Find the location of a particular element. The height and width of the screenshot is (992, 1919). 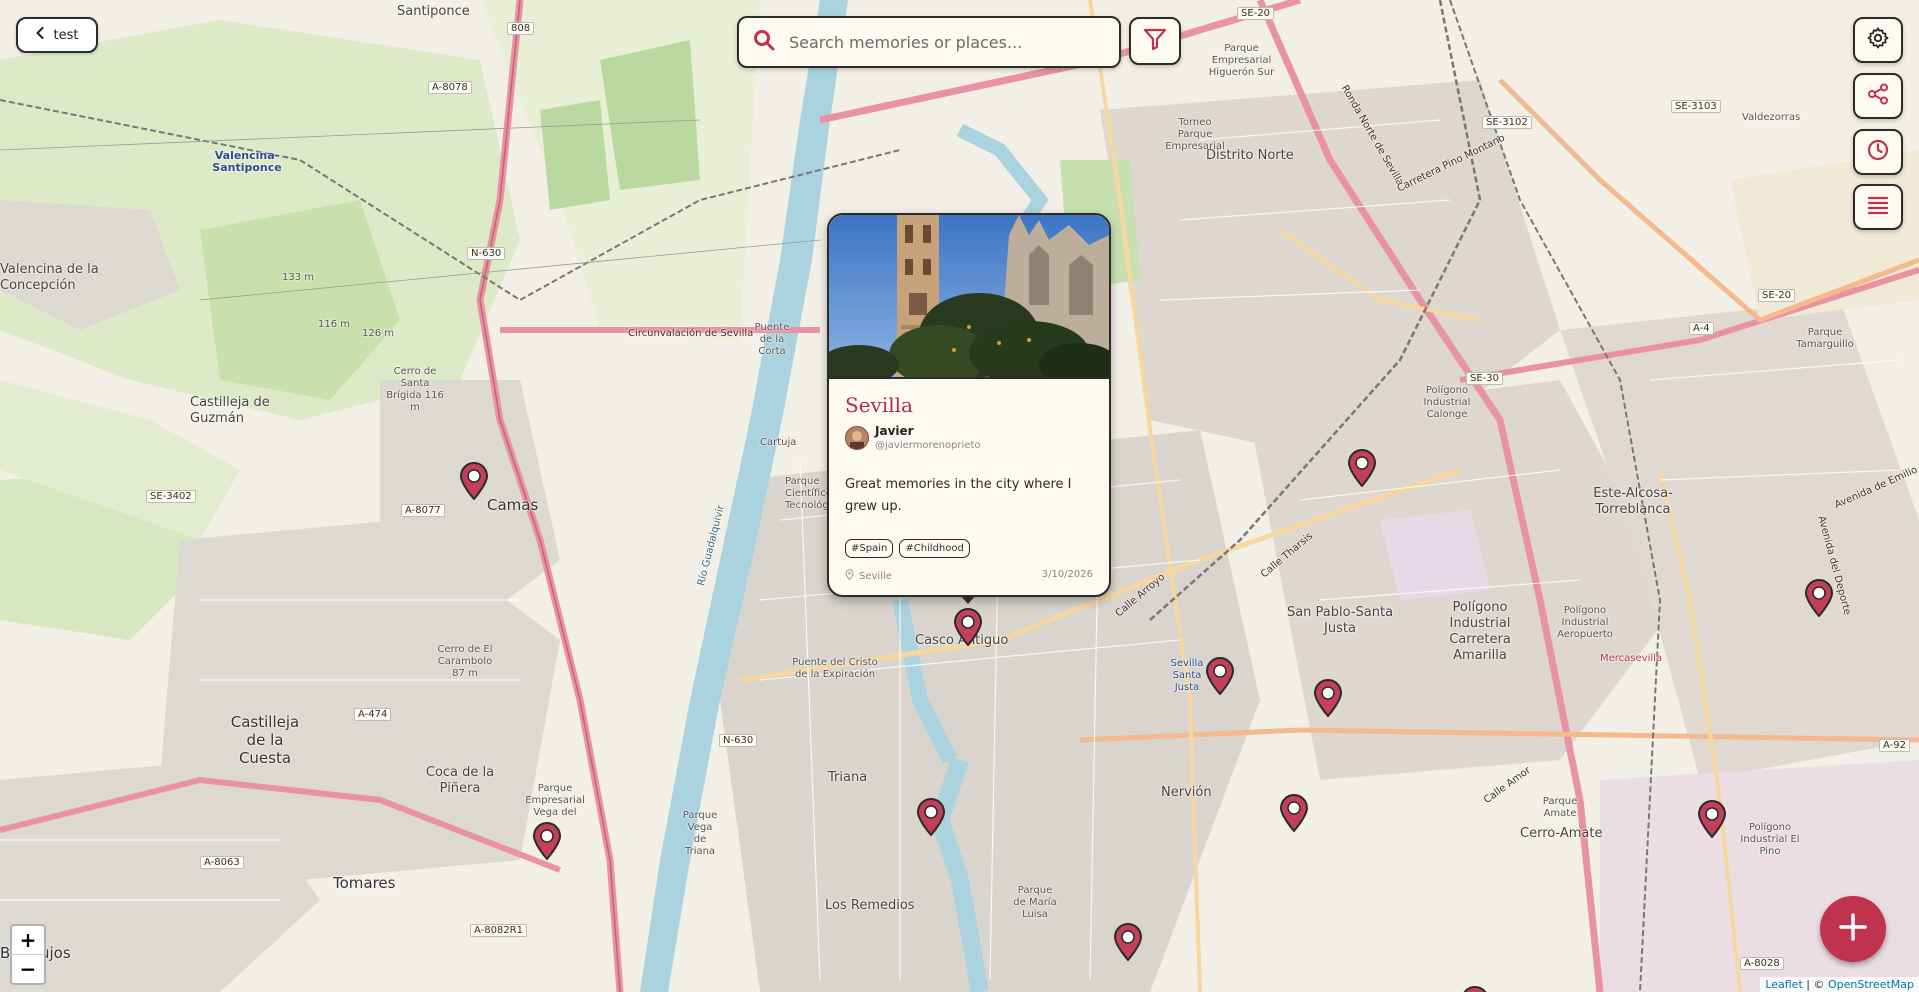

map-label: Parque Empresarial Vega del is located at coordinates (555, 800).